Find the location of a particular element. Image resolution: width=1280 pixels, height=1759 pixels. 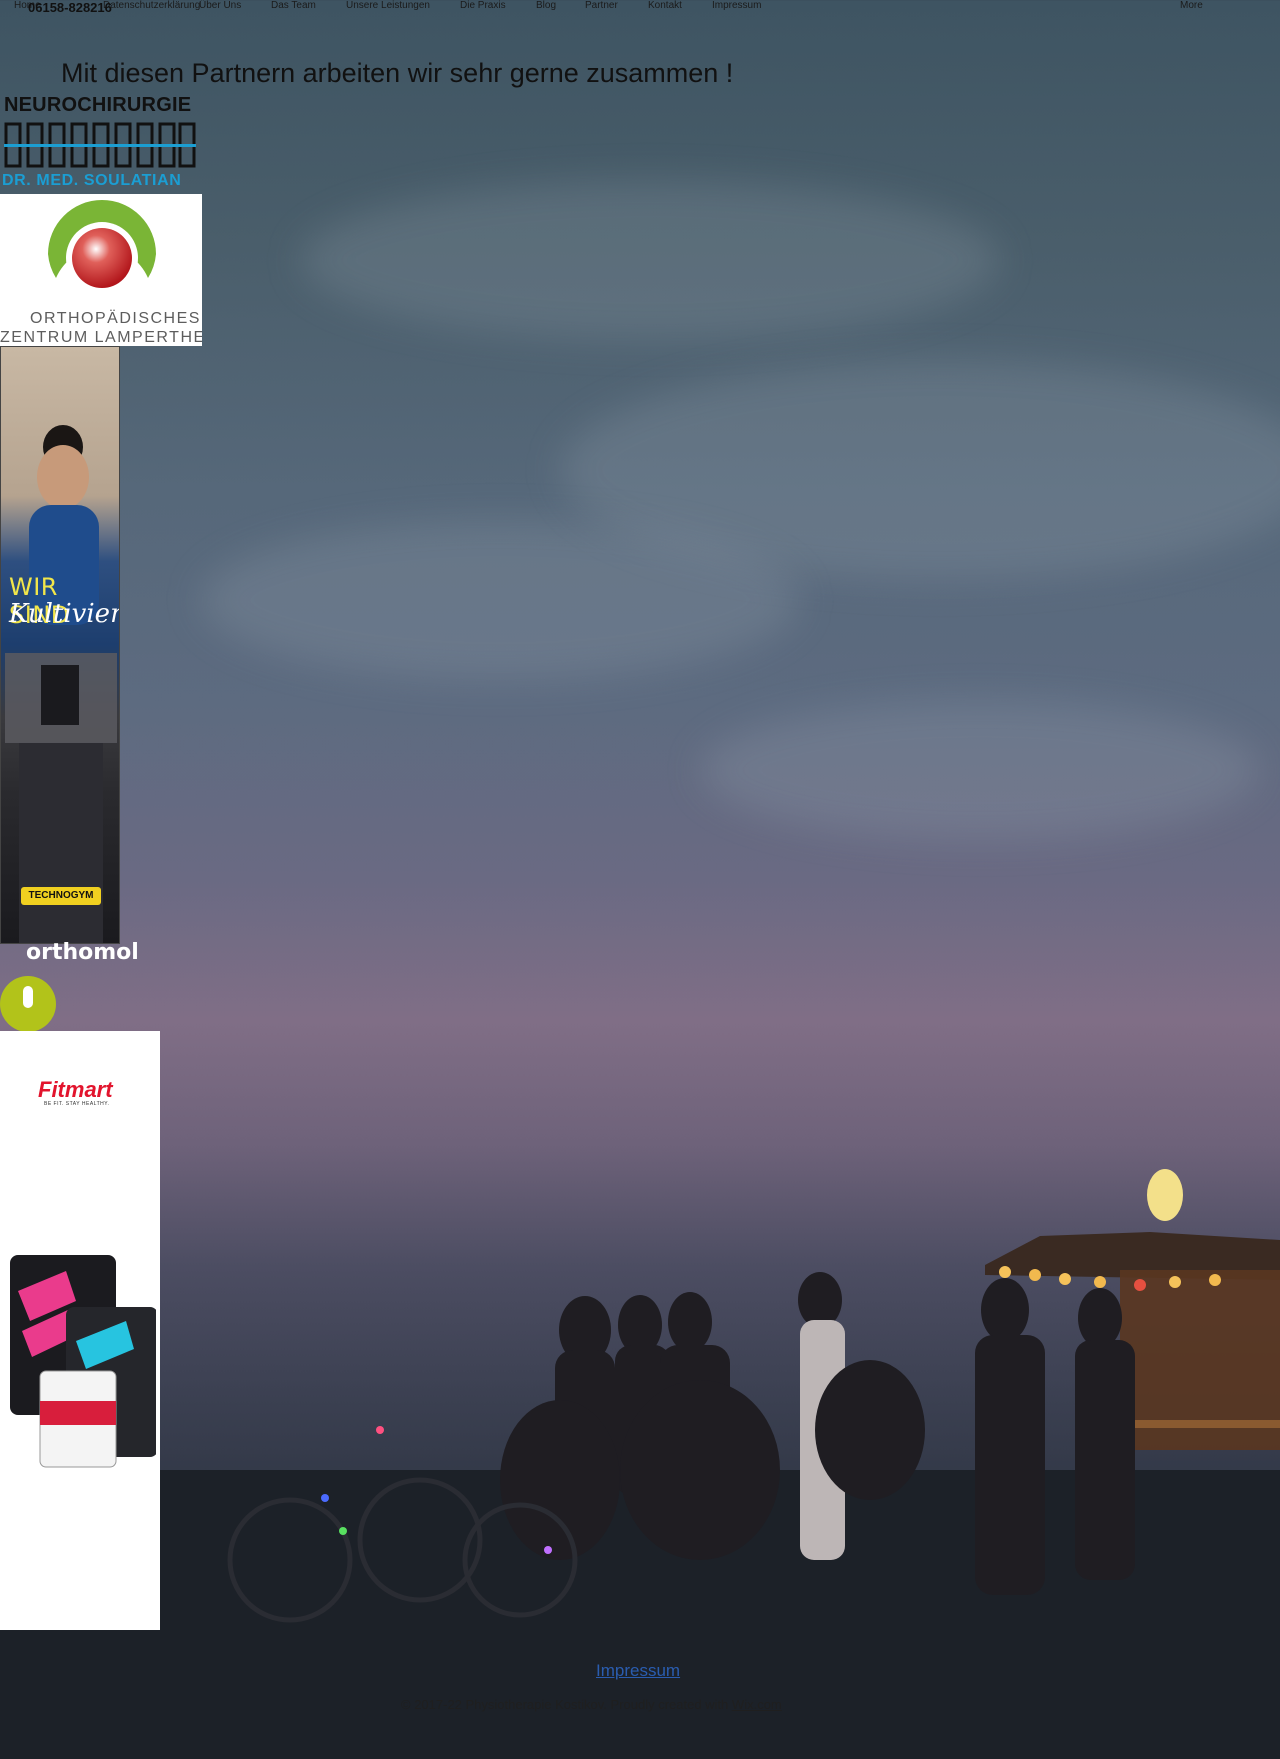

neuro-doctor-name: DR. MED. SOULATIAN is located at coordinates (92, 180).